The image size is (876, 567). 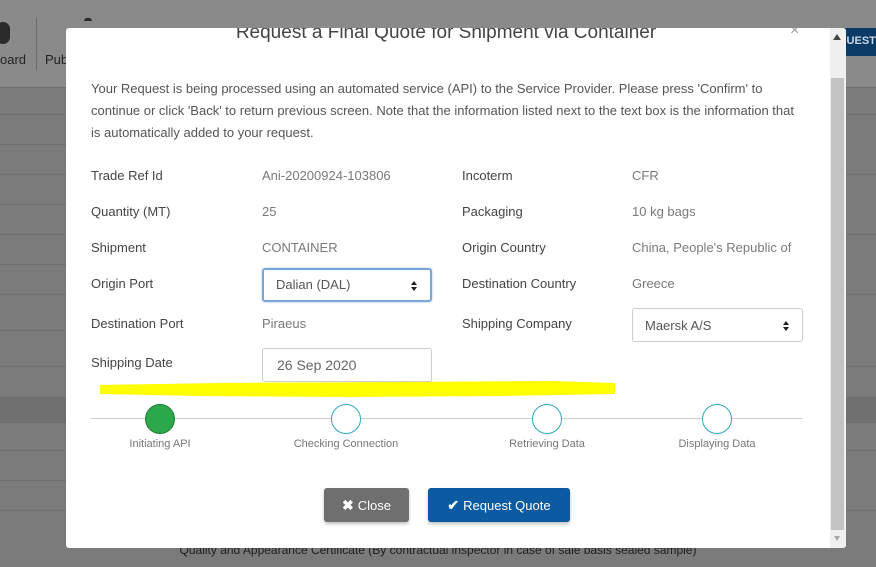 What do you see at coordinates (122, 283) in the screenshot?
I see `origin-port-label: Origin Port` at bounding box center [122, 283].